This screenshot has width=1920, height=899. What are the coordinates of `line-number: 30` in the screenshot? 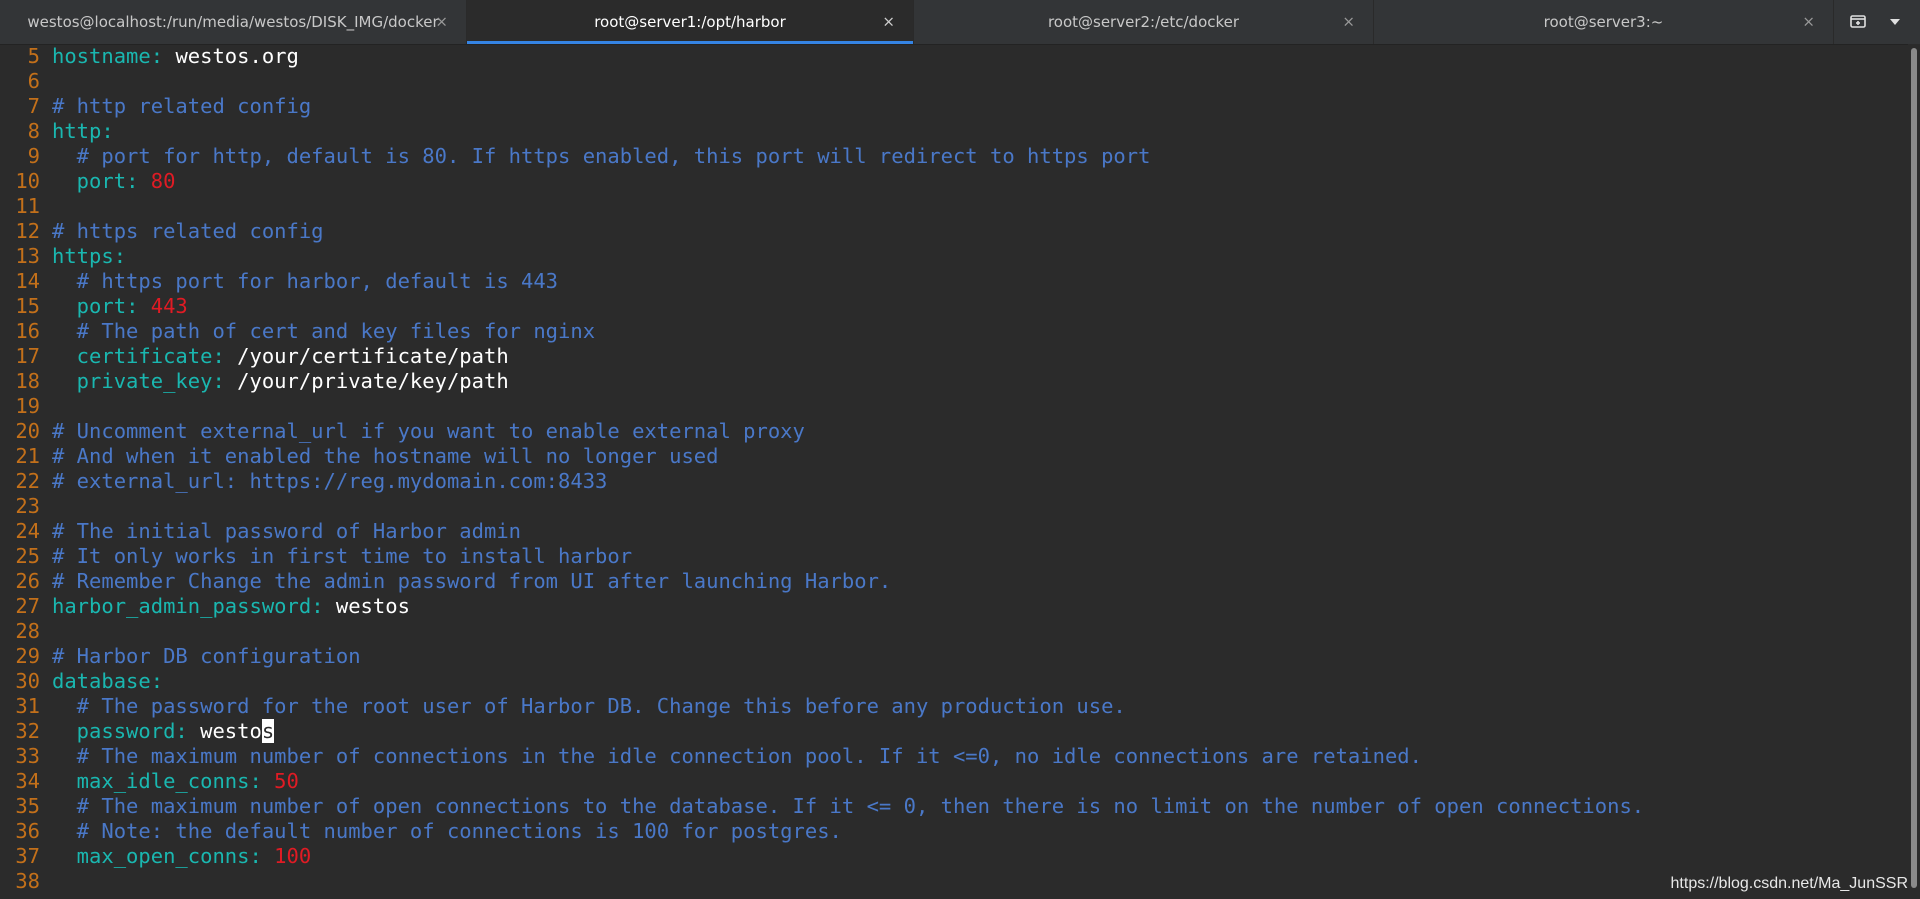 It's located at (27, 681).